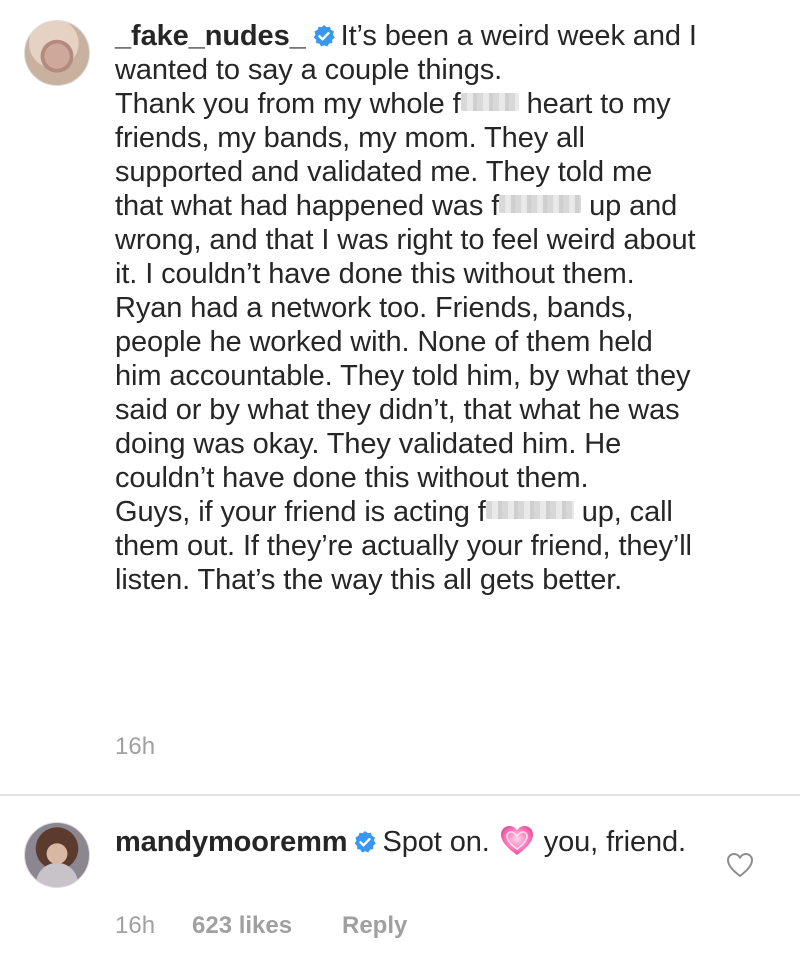 The width and height of the screenshot is (800, 967). I want to click on comment-text: Spot on., so click(436, 842).